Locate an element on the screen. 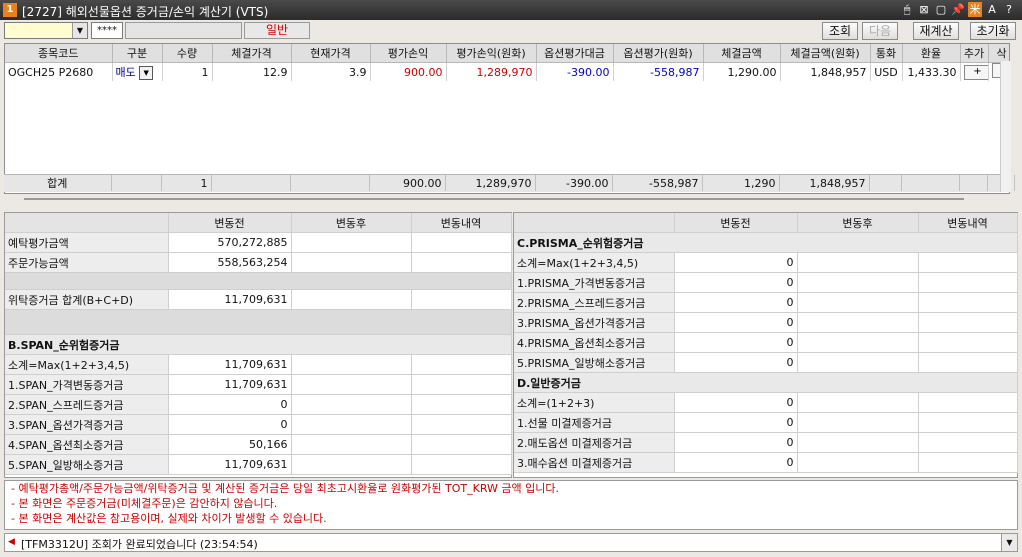 Image resolution: width=1022 pixels, height=557 pixels. reset-button: 초기화 is located at coordinates (993, 31).